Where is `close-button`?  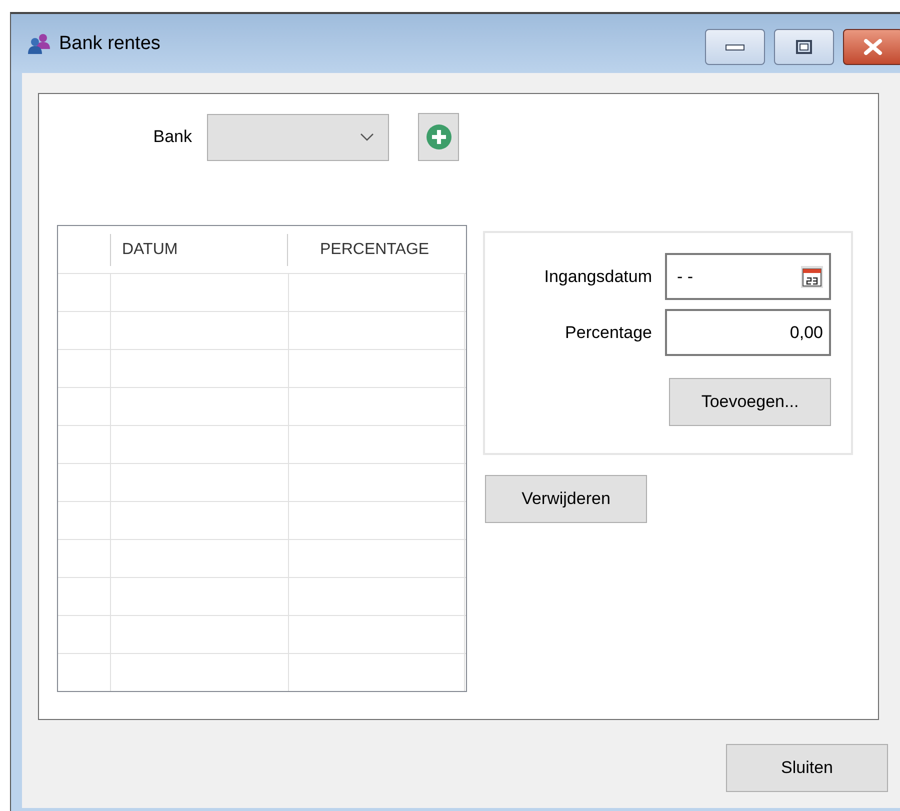
close-button is located at coordinates (871, 47).